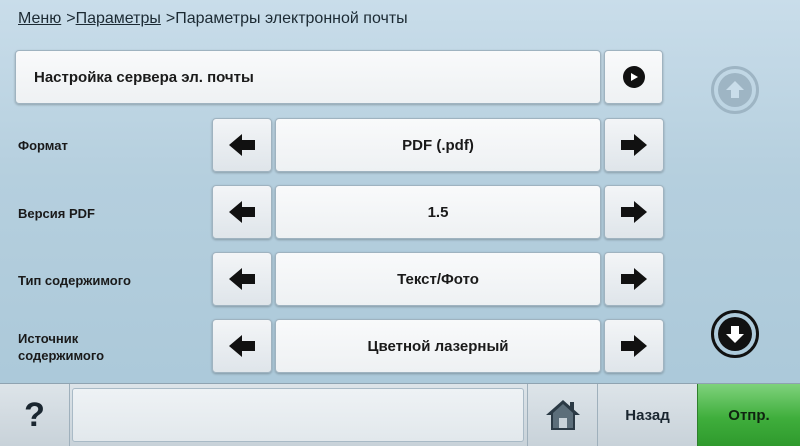 The width and height of the screenshot is (800, 446). I want to click on content-source-prev-button, so click(242, 346).